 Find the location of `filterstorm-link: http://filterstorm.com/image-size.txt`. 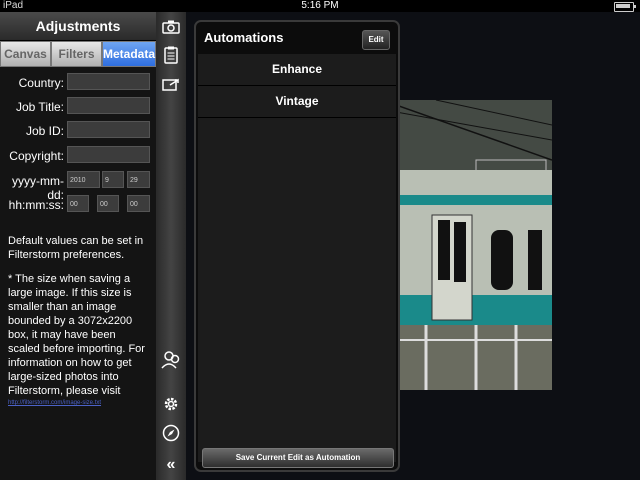

filterstorm-link: http://filterstorm.com/image-size.txt is located at coordinates (79, 403).